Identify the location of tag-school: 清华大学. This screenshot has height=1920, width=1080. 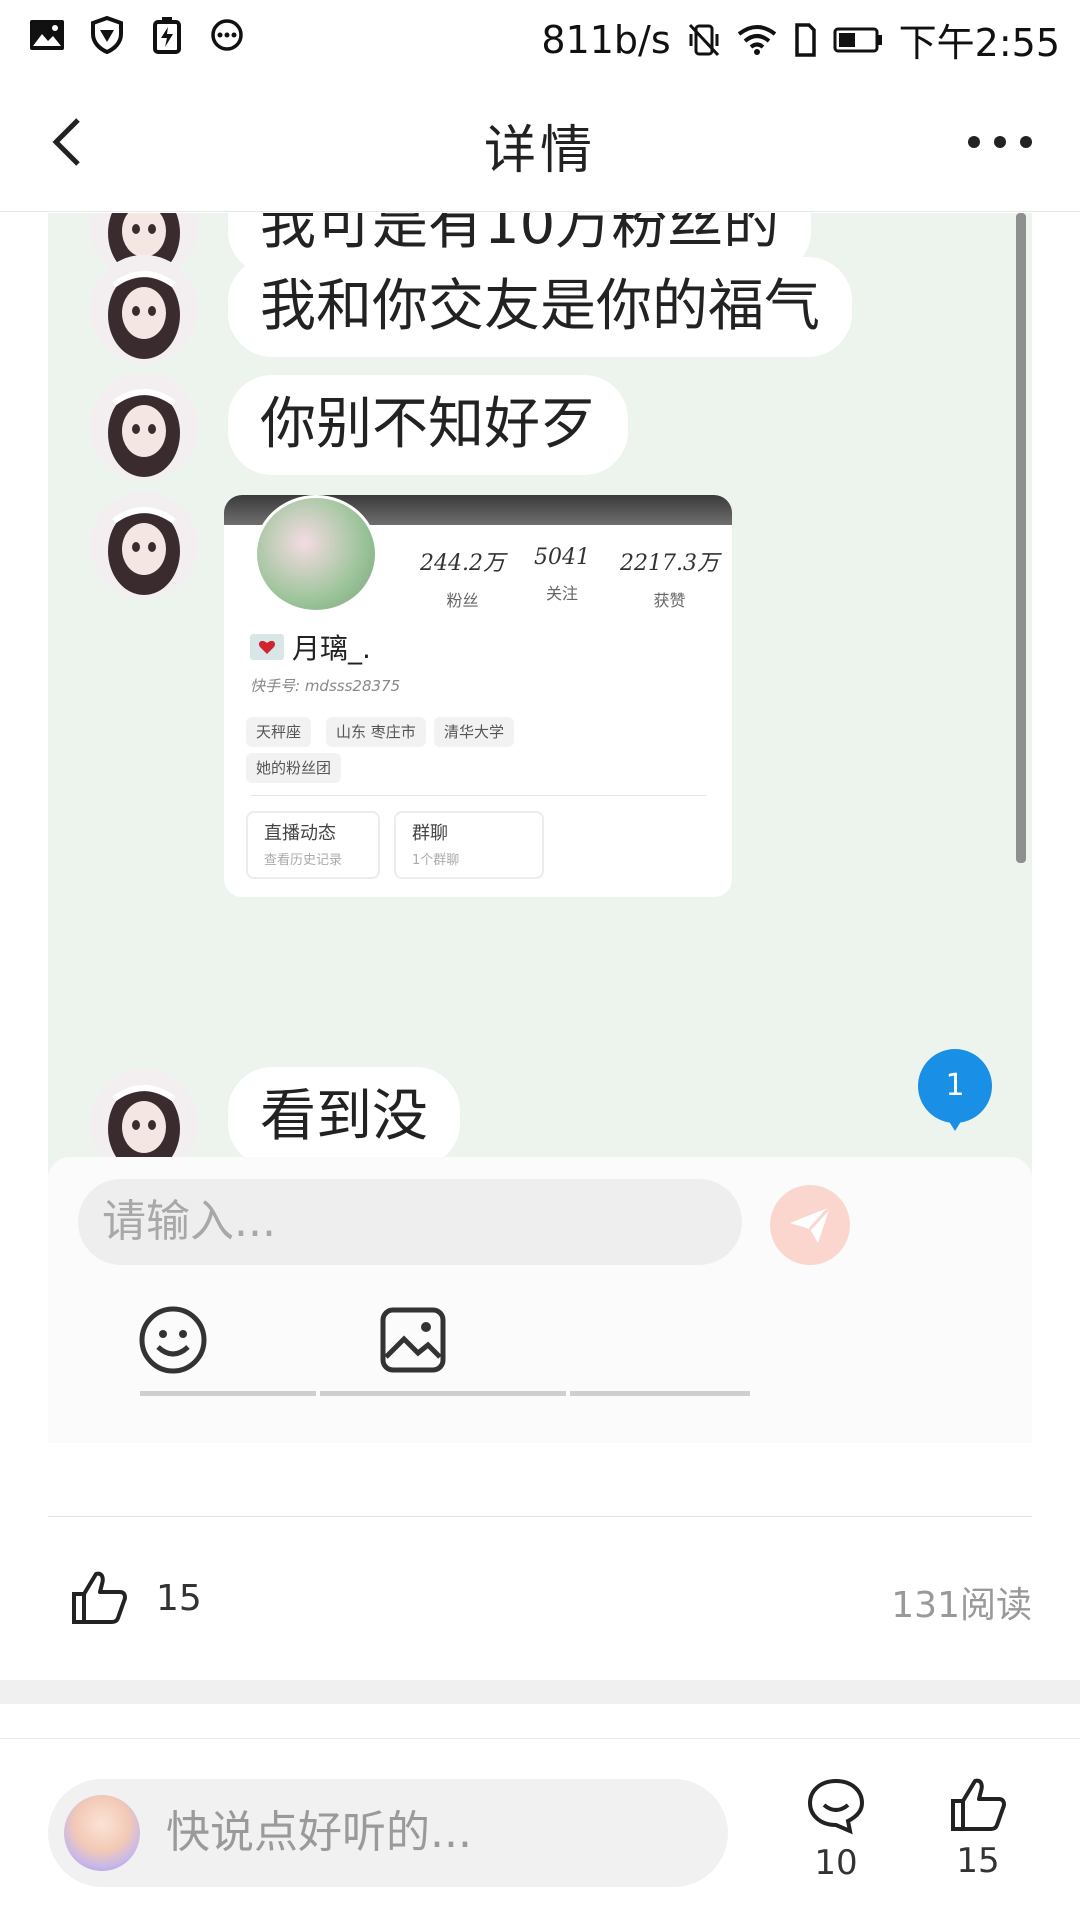
(474, 732).